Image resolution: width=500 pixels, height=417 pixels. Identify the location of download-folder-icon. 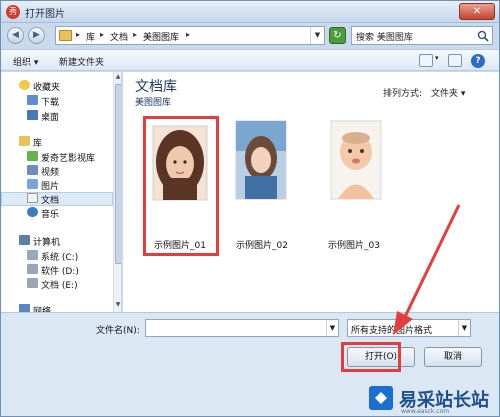
(32, 100).